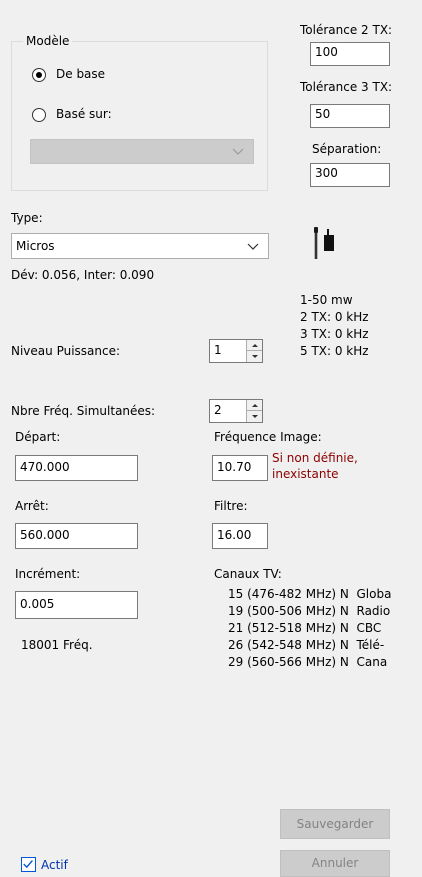  Describe the element at coordinates (347, 149) in the screenshot. I see `separation-label: Séparation:` at that location.